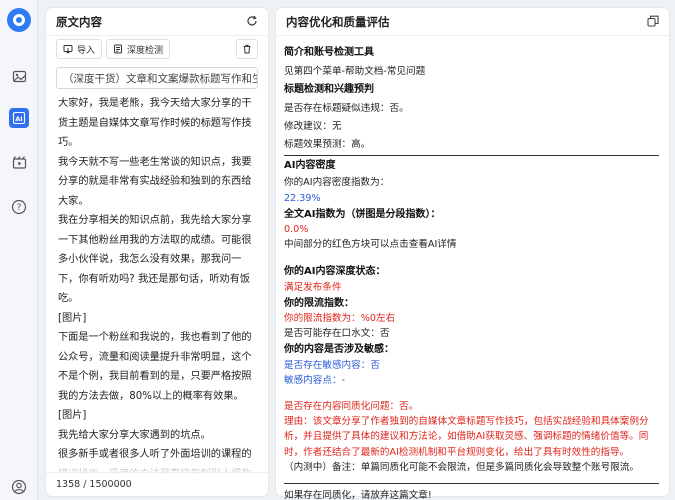  I want to click on result-line: 修改建议：无, so click(313, 126).